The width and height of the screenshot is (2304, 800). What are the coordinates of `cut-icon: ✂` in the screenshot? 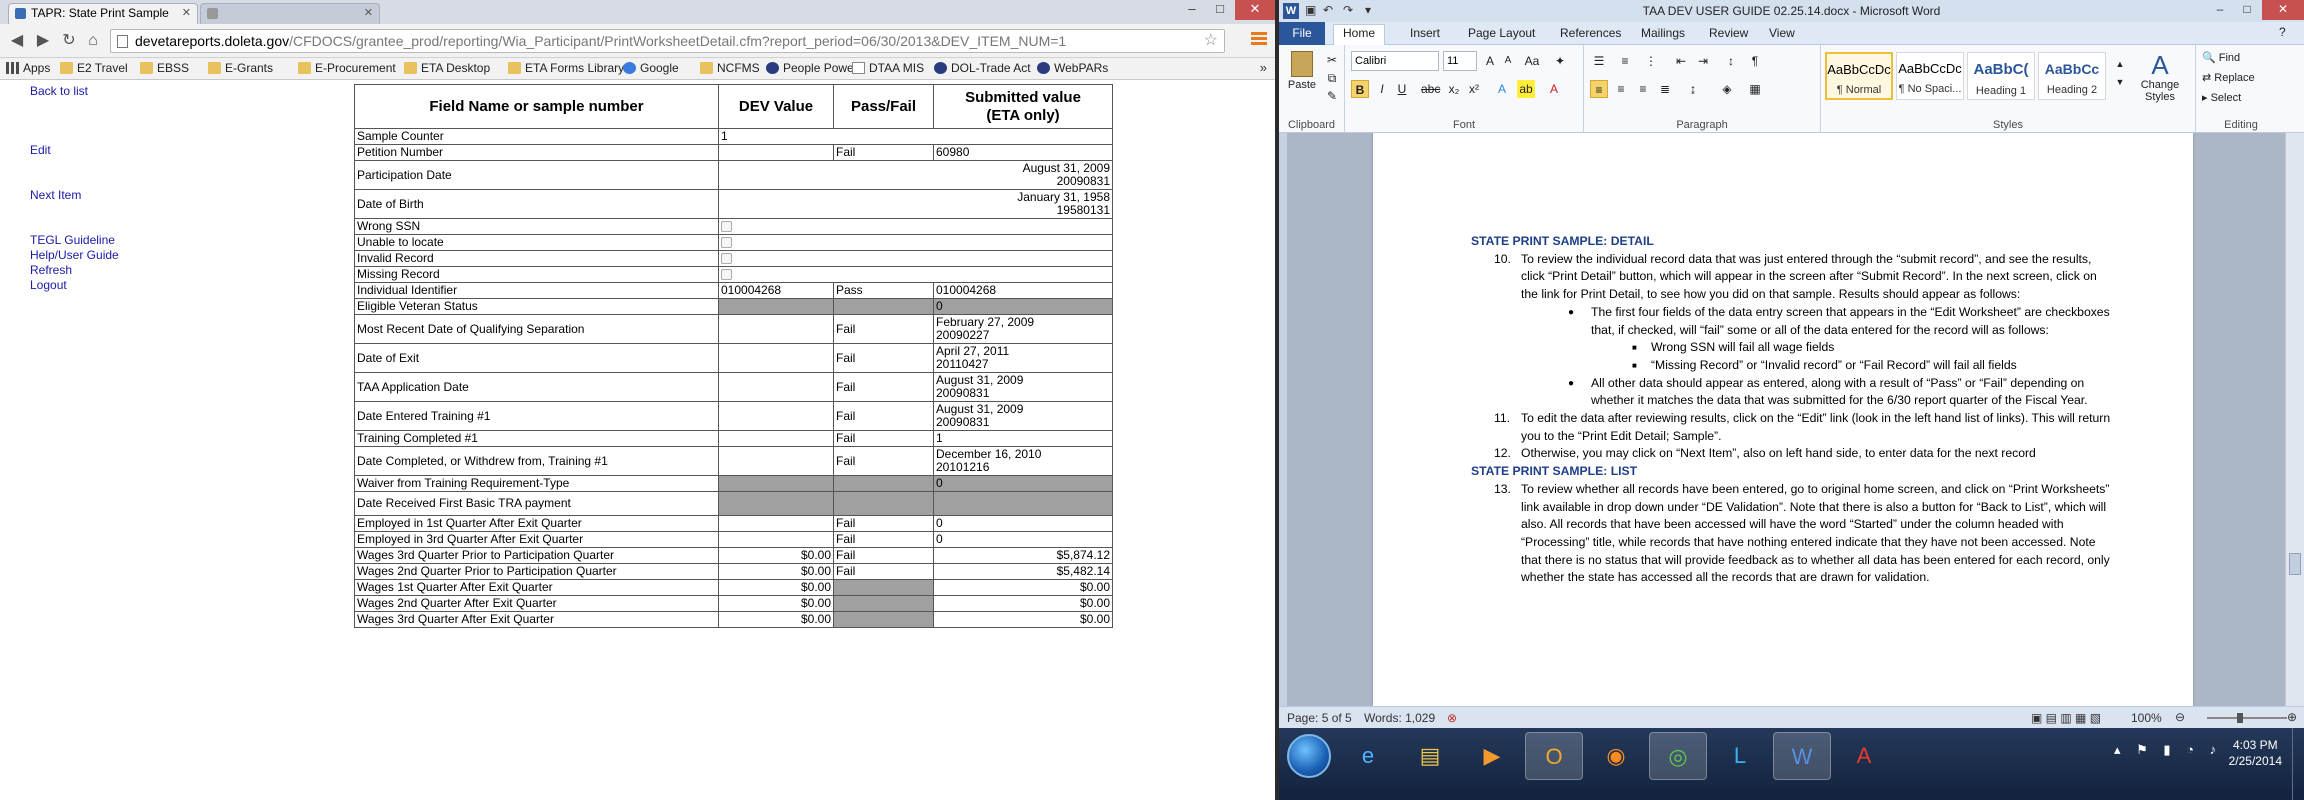 It's located at (1332, 60).